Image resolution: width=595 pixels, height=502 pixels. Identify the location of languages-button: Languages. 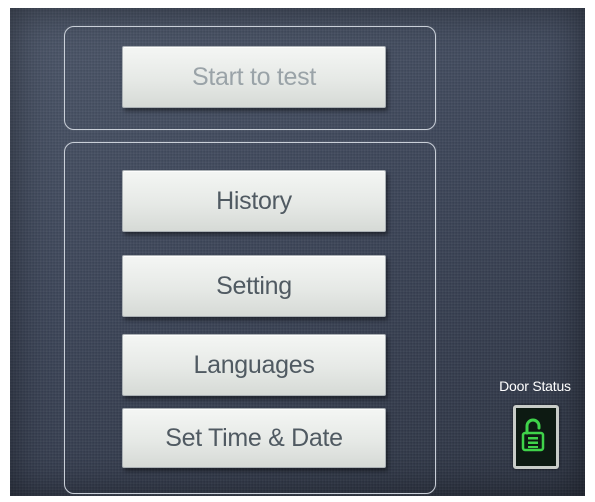
(254, 365).